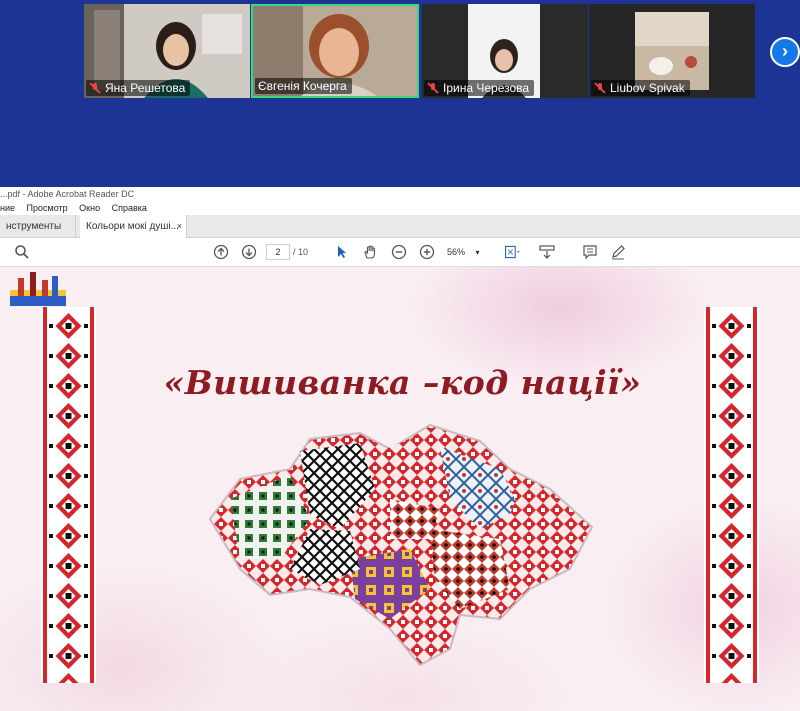  Describe the element at coordinates (672, 51) in the screenshot. I see `participant-tile: Liubov Spivak` at that location.